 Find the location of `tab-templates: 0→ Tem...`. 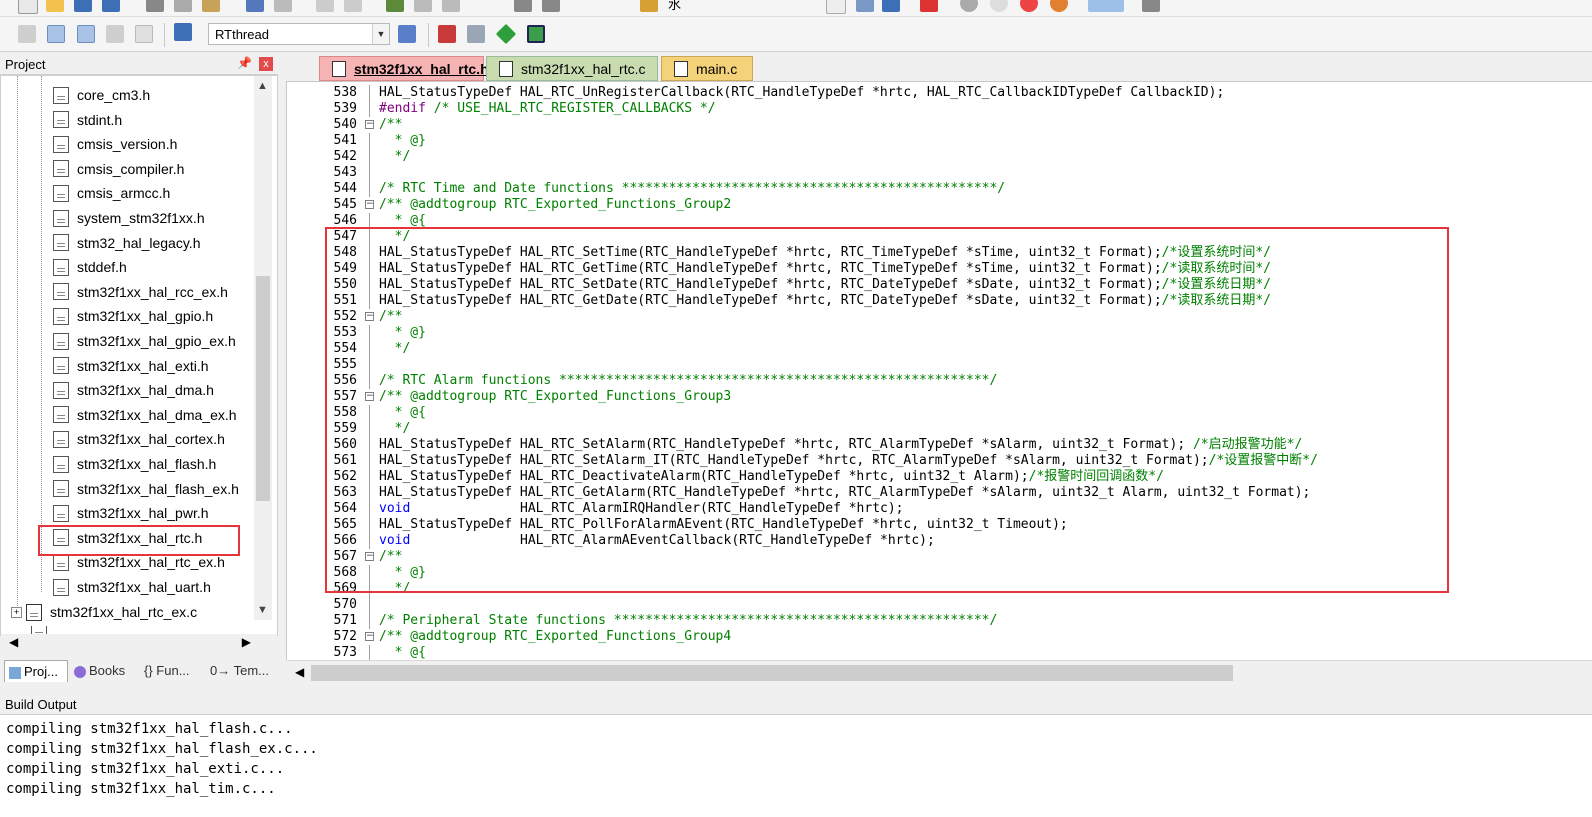

tab-templates: 0→ Tem... is located at coordinates (241, 671).